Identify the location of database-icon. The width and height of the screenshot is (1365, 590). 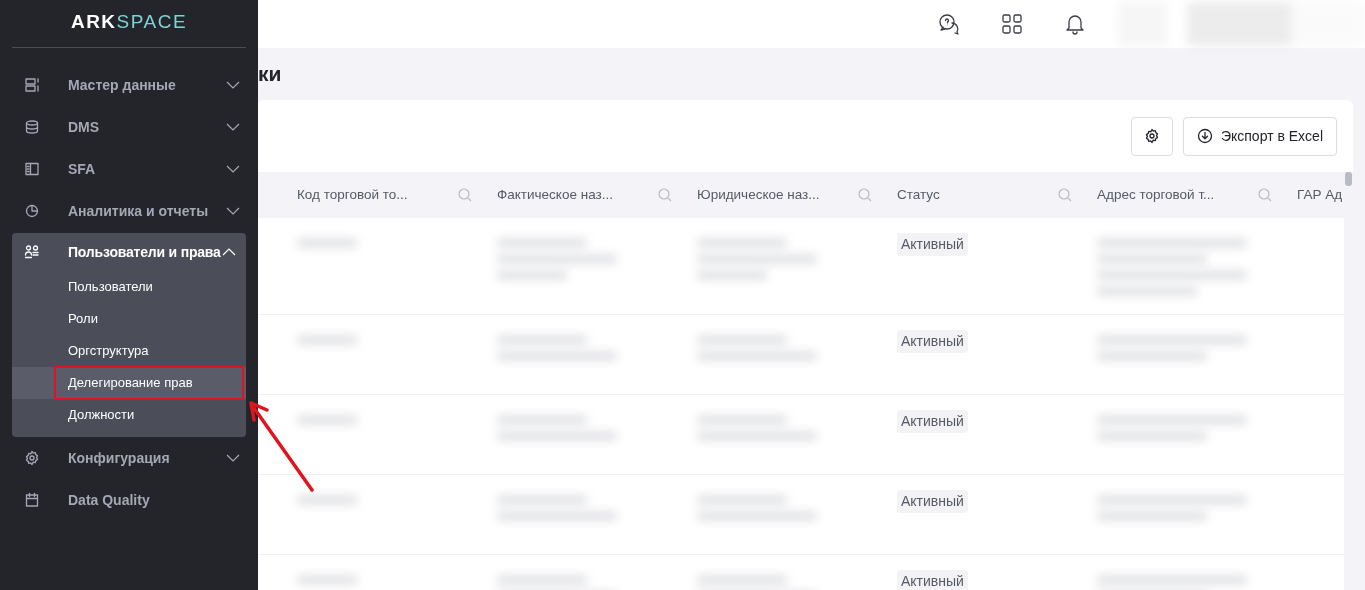
(32, 127).